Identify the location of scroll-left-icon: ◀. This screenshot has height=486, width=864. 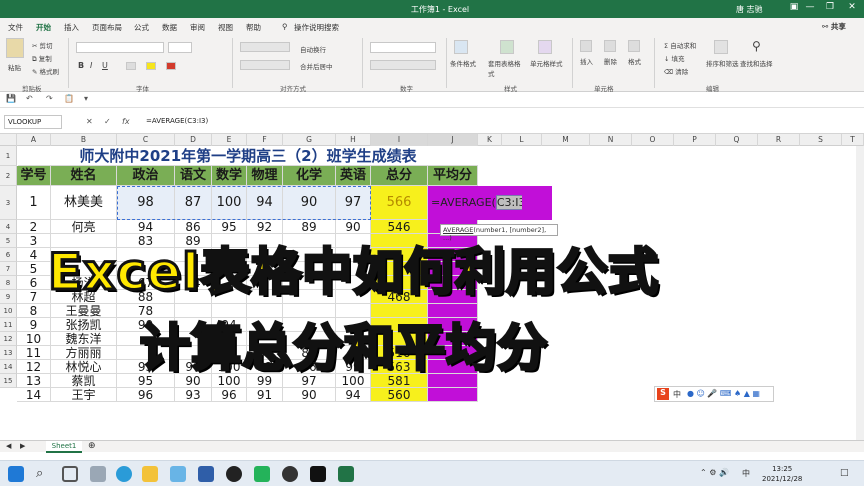
(8, 446).